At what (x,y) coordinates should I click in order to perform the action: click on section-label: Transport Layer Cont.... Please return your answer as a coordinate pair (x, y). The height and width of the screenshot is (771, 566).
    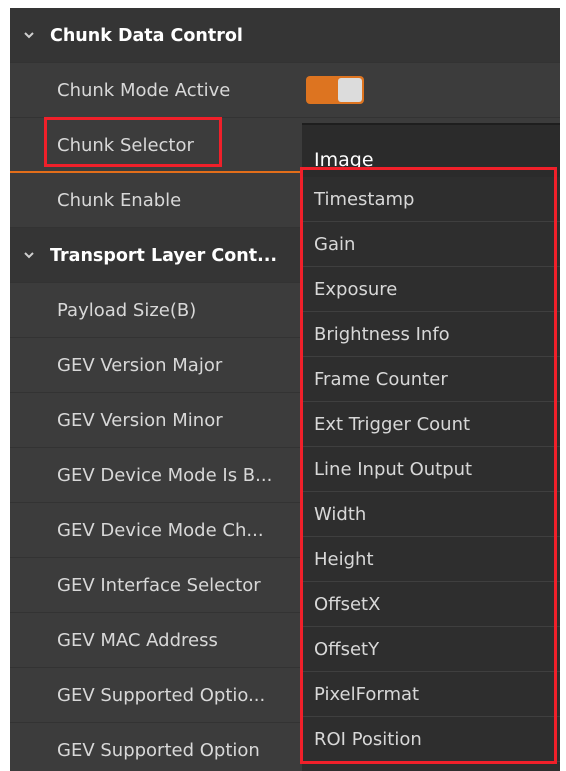
    Looking at the image, I should click on (164, 255).